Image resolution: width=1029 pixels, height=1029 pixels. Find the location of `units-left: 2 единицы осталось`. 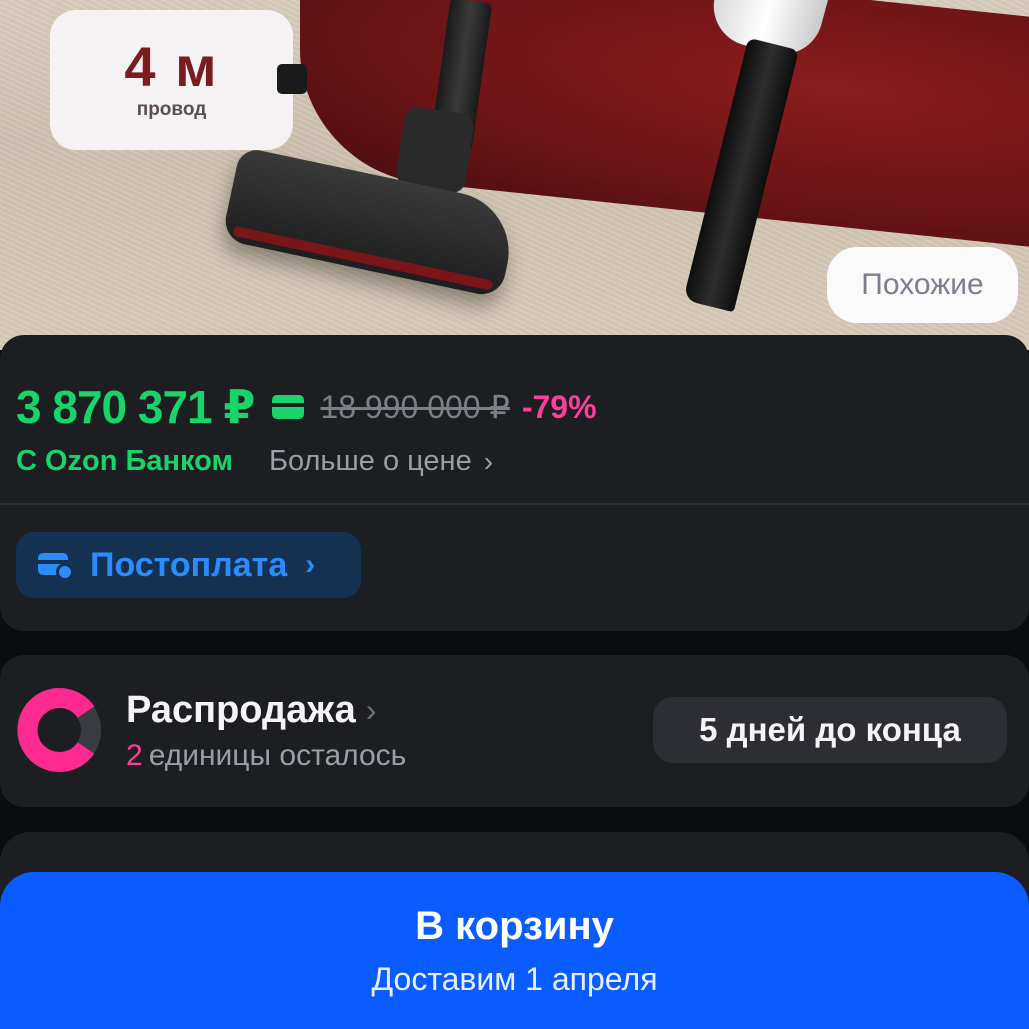

units-left: 2 единицы осталось is located at coordinates (266, 756).